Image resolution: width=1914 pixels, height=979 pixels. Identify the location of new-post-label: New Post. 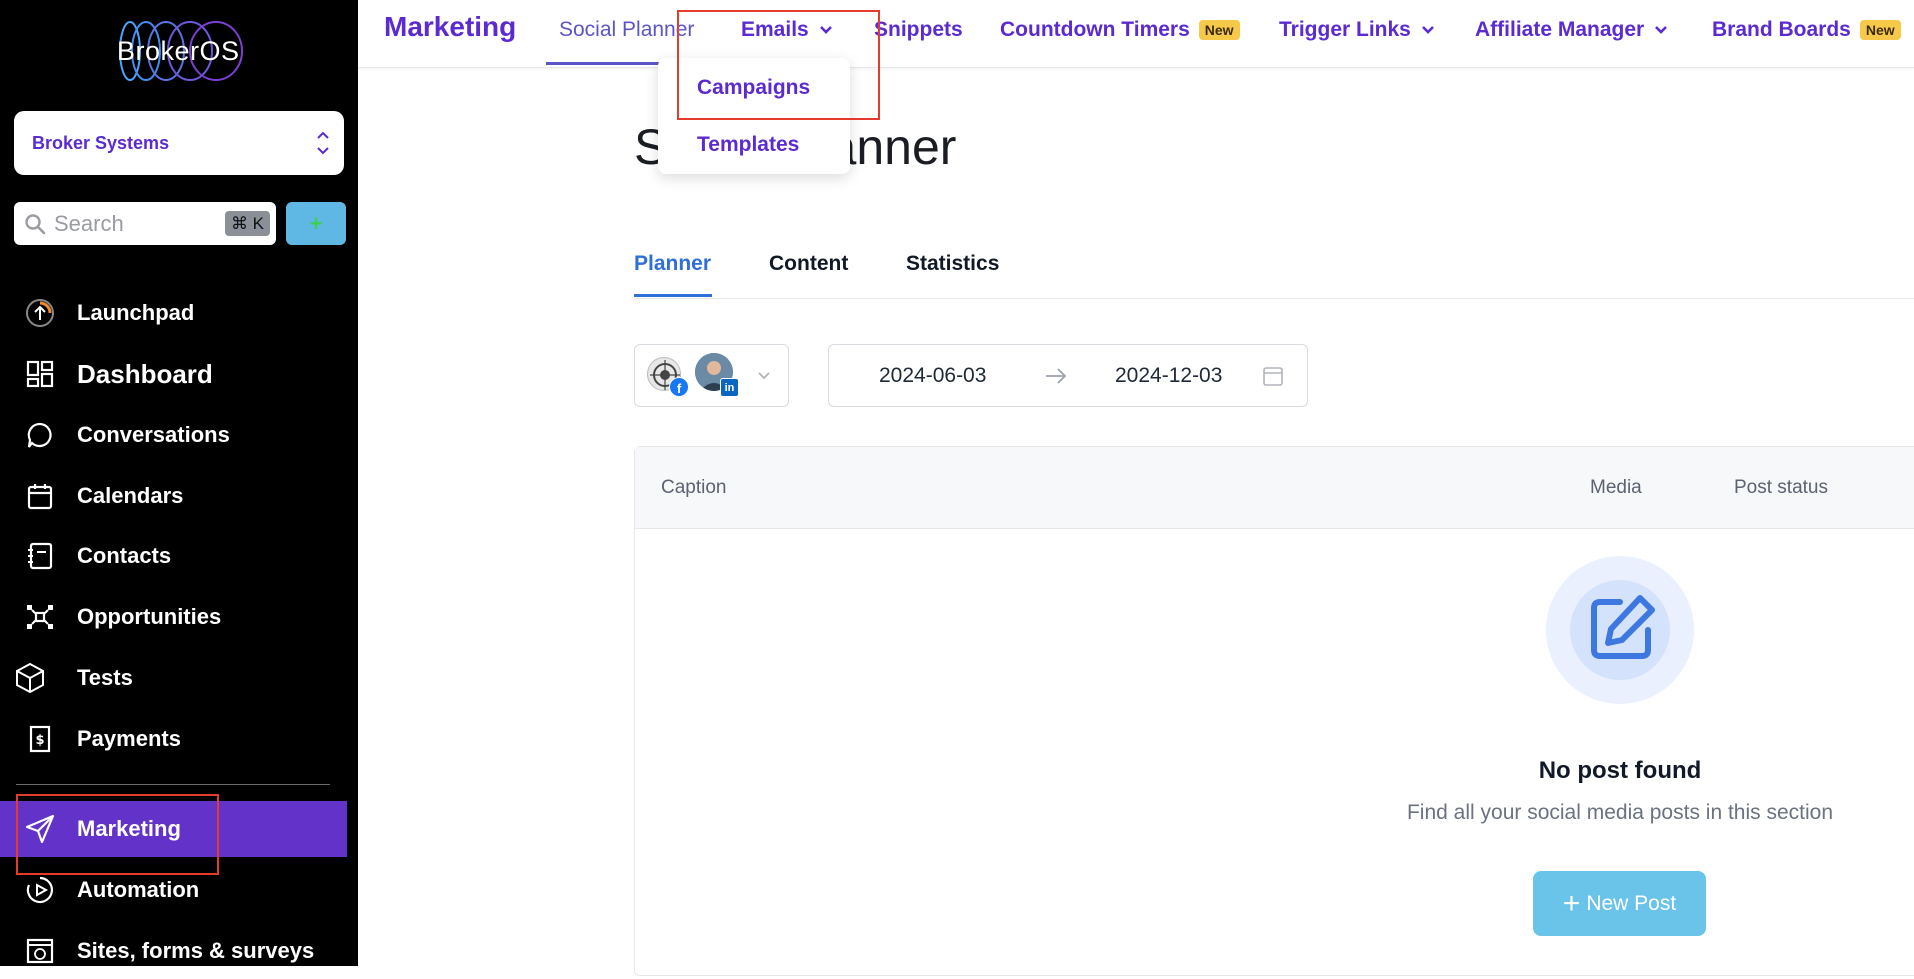
(1631, 903).